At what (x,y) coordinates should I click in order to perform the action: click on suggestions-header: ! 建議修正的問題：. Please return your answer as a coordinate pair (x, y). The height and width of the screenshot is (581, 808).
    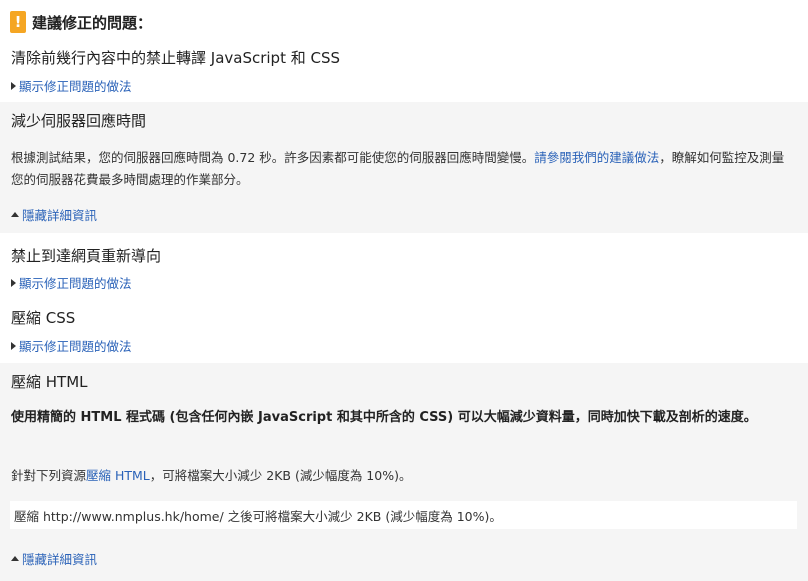
    Looking at the image, I should click on (81, 22).